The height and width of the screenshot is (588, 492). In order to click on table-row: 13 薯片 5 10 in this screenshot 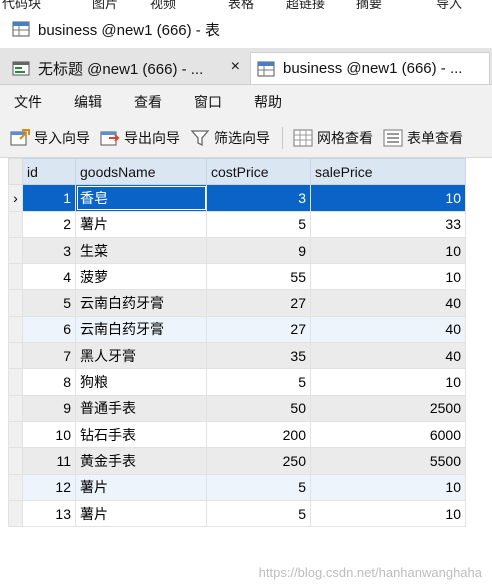, I will do `click(237, 513)`.